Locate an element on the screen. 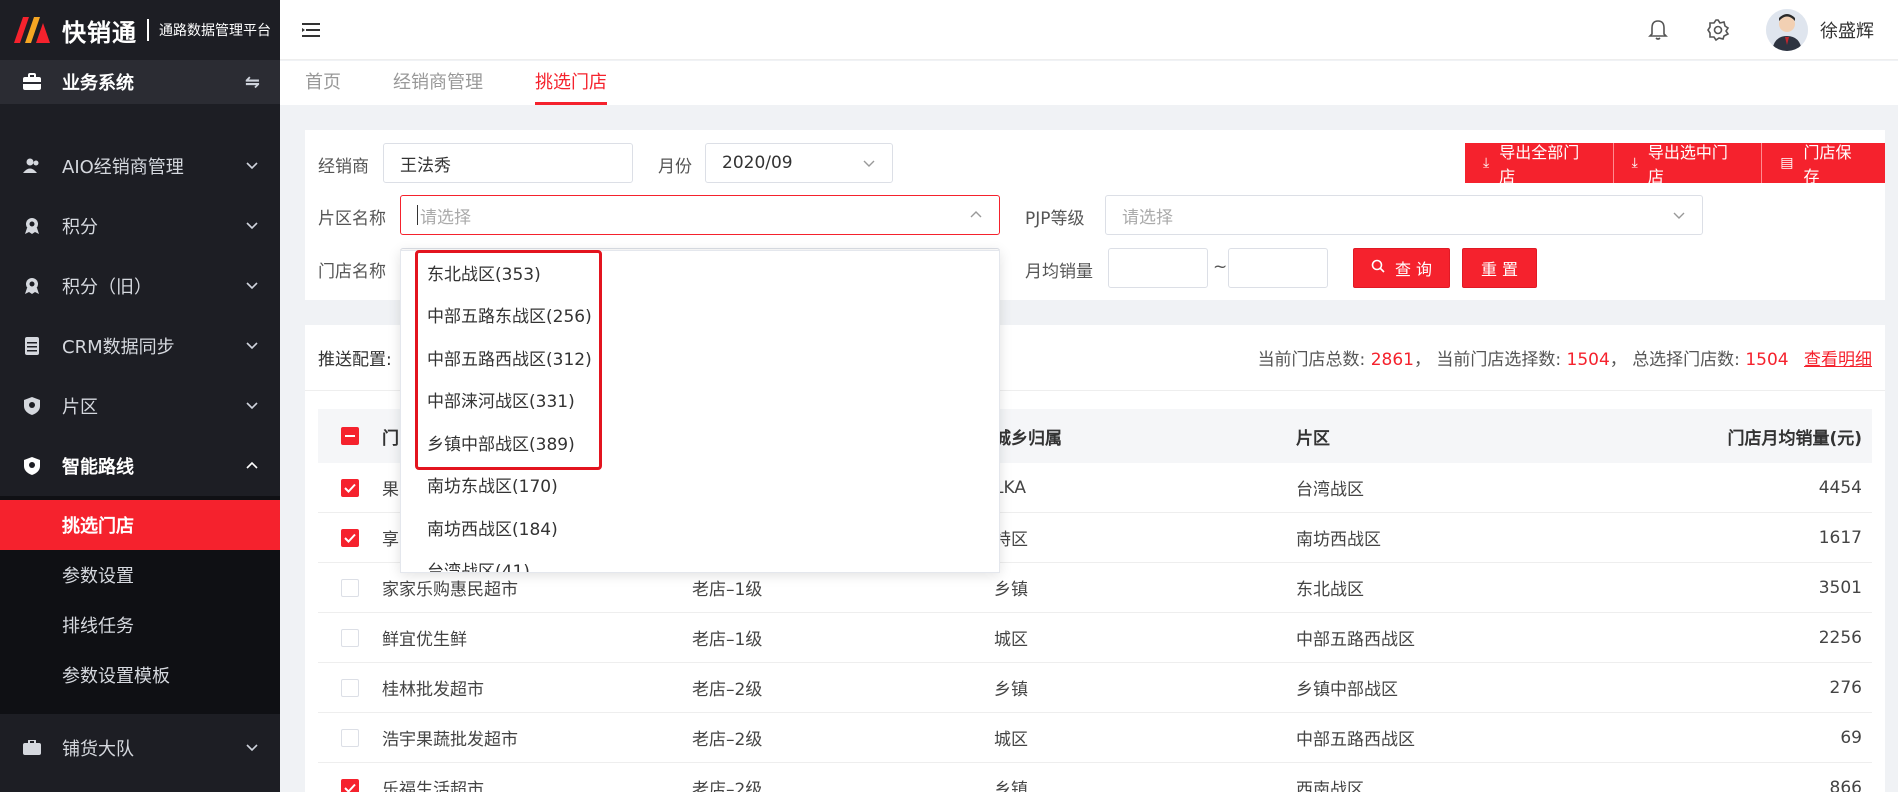  view-details-link: 查看明细 is located at coordinates (1838, 360).